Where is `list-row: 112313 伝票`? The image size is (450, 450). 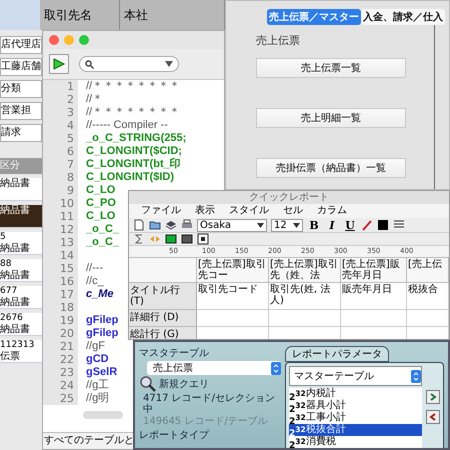 list-row: 112313 伝票 is located at coordinates (21, 351).